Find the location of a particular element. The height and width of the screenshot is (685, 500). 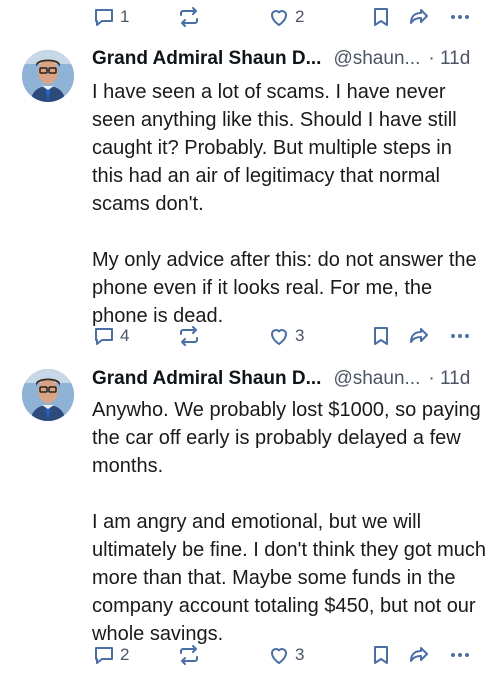

favourite-count: 2 is located at coordinates (300, 16).